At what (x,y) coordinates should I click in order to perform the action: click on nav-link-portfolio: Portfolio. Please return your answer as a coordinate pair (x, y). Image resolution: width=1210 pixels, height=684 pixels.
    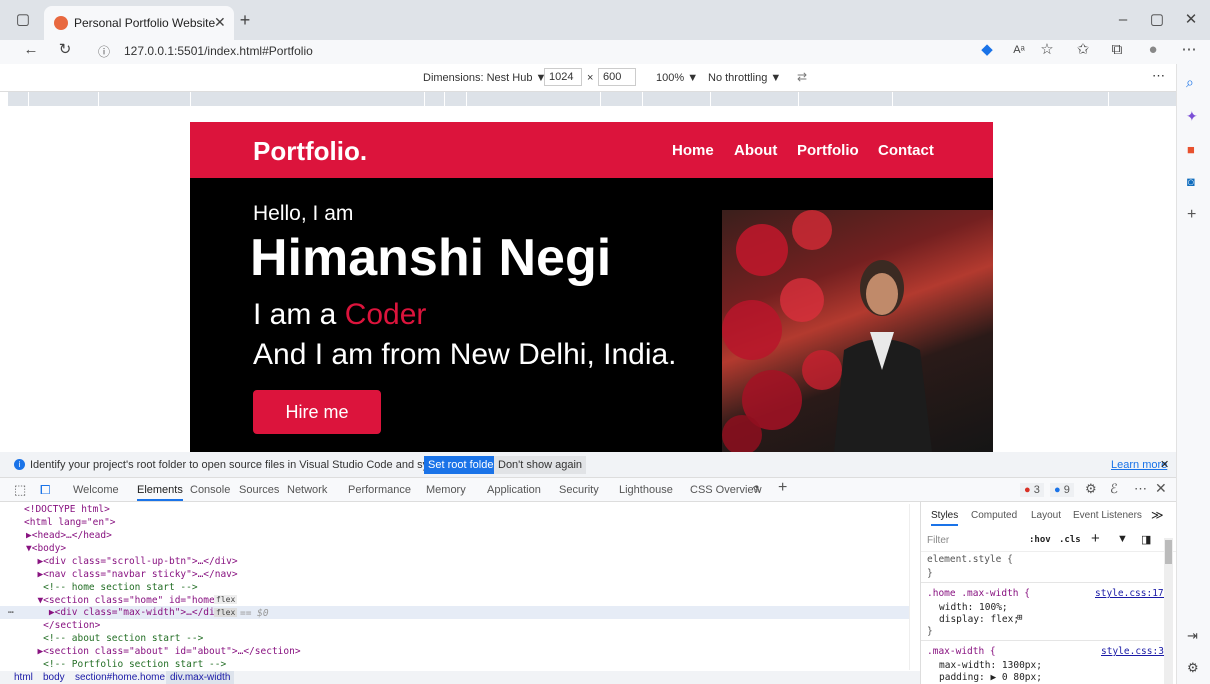
    Looking at the image, I should click on (828, 150).